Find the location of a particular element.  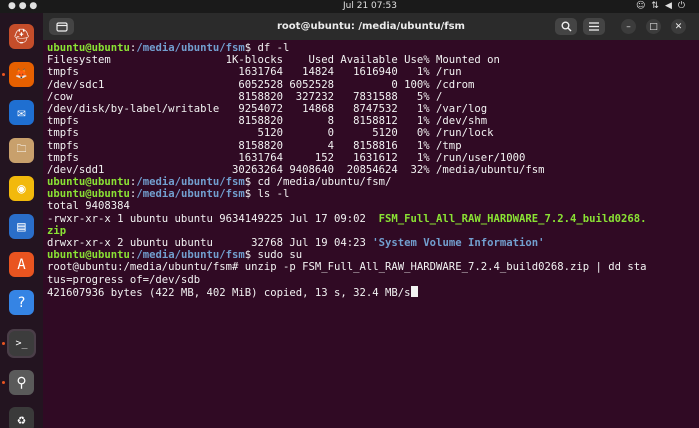

files-icon-glyph: 🗀 is located at coordinates (21, 150).